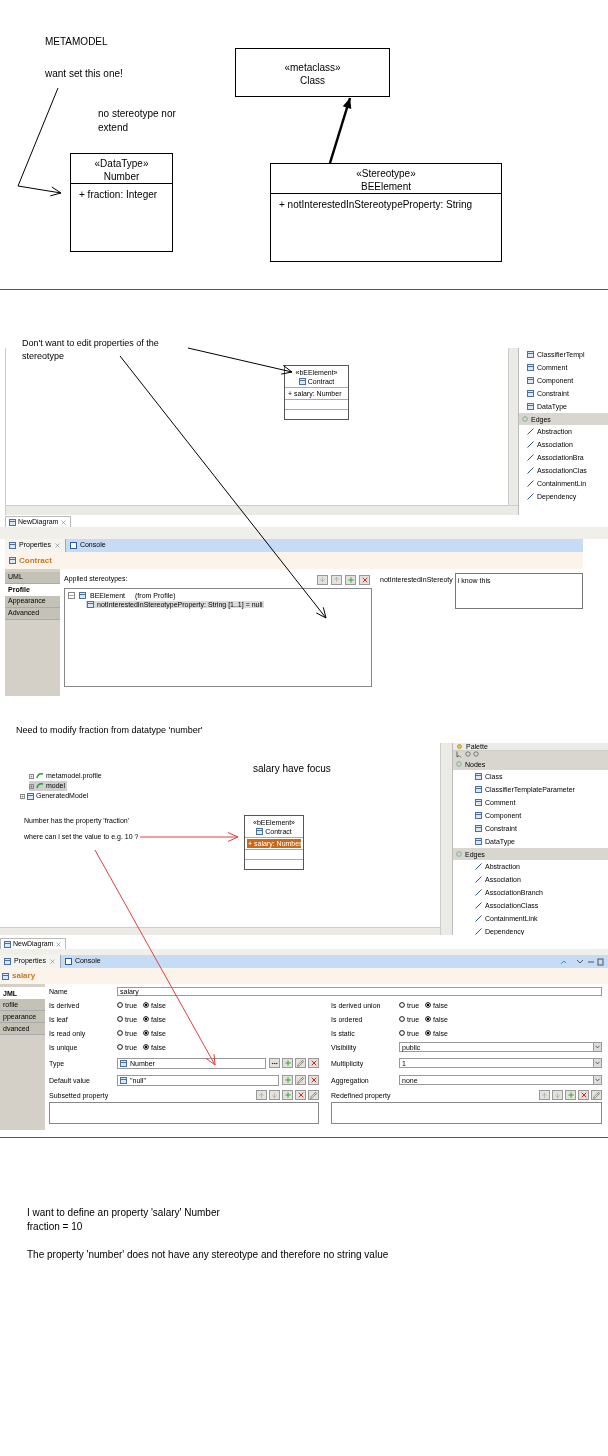 The height and width of the screenshot is (1456, 608). What do you see at coordinates (35, 560) in the screenshot?
I see `view-title: Contract` at bounding box center [35, 560].